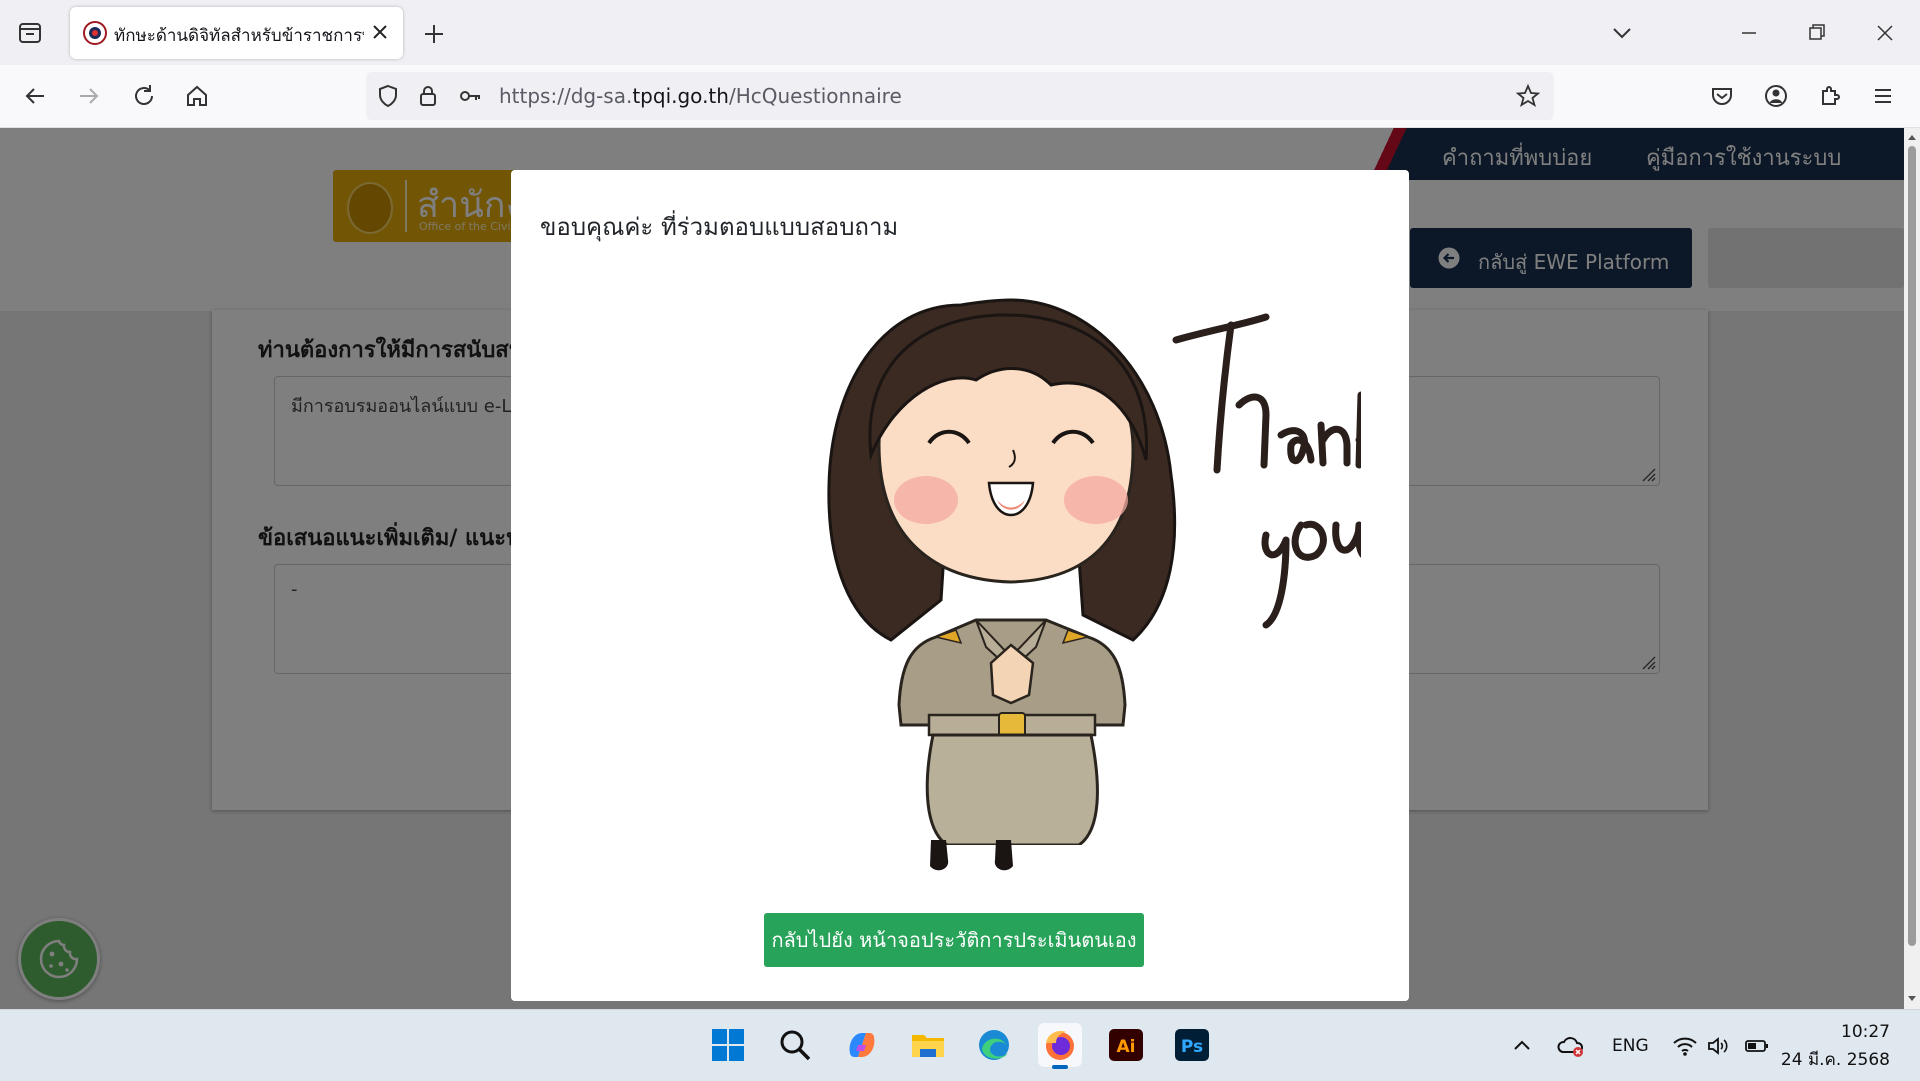  I want to click on tab-list-button, so click(30, 33).